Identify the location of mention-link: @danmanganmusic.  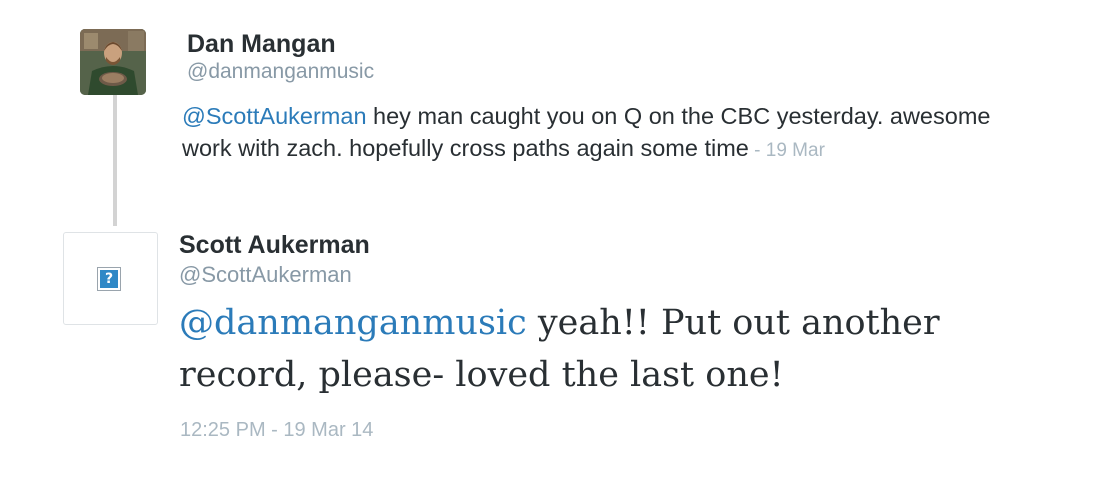
(353, 323).